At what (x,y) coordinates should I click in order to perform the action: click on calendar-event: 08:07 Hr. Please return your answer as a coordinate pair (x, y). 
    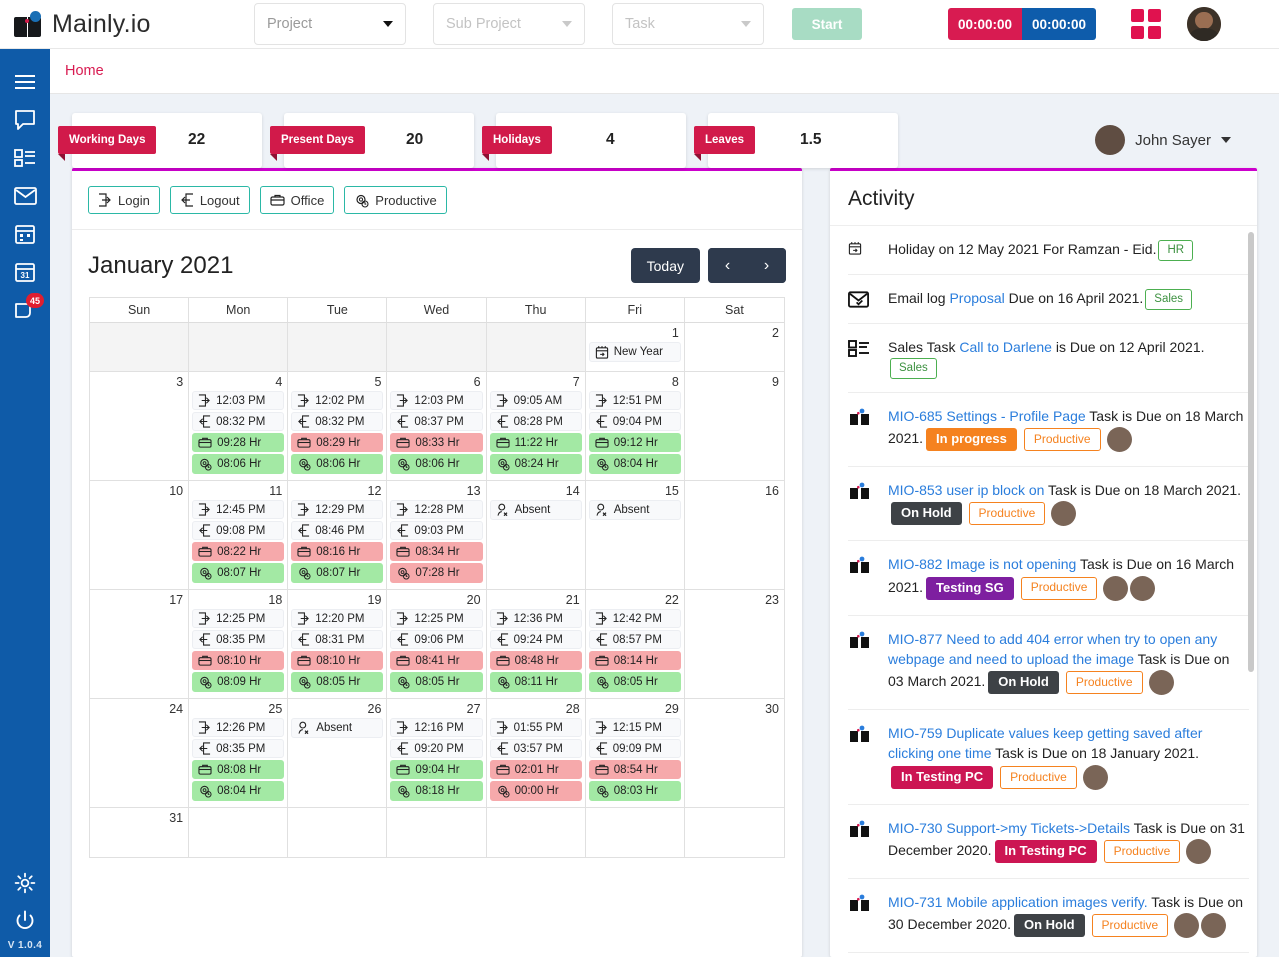
    Looking at the image, I should click on (238, 573).